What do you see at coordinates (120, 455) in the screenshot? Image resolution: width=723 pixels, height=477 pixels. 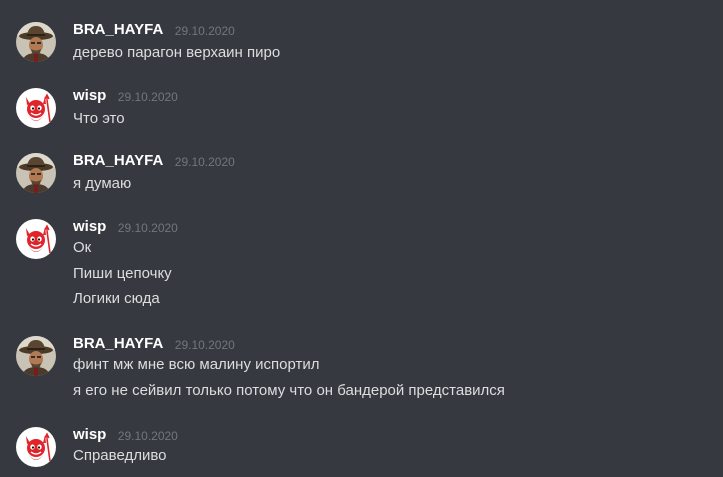 I see `message-text: Справедливо` at bounding box center [120, 455].